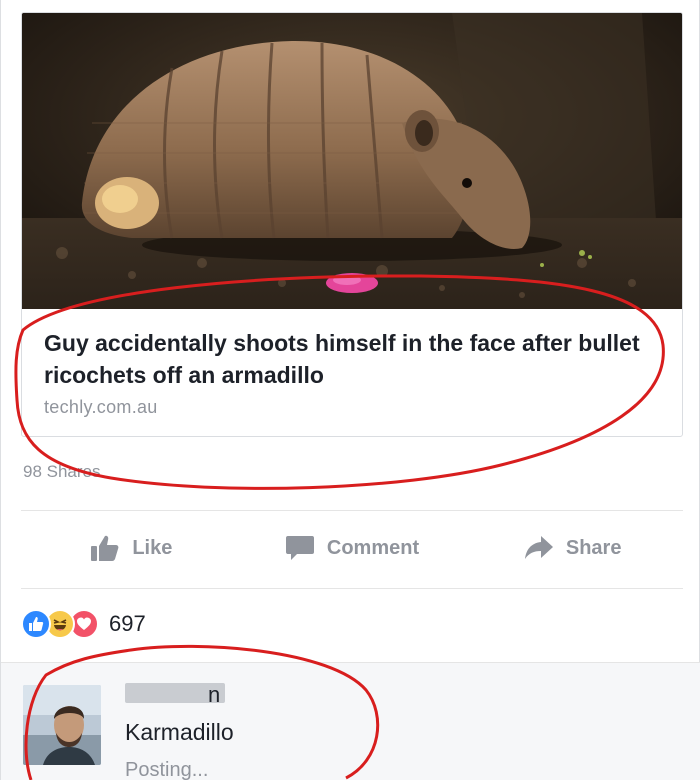 This screenshot has height=780, width=700. I want to click on like-label: Like, so click(152, 547).